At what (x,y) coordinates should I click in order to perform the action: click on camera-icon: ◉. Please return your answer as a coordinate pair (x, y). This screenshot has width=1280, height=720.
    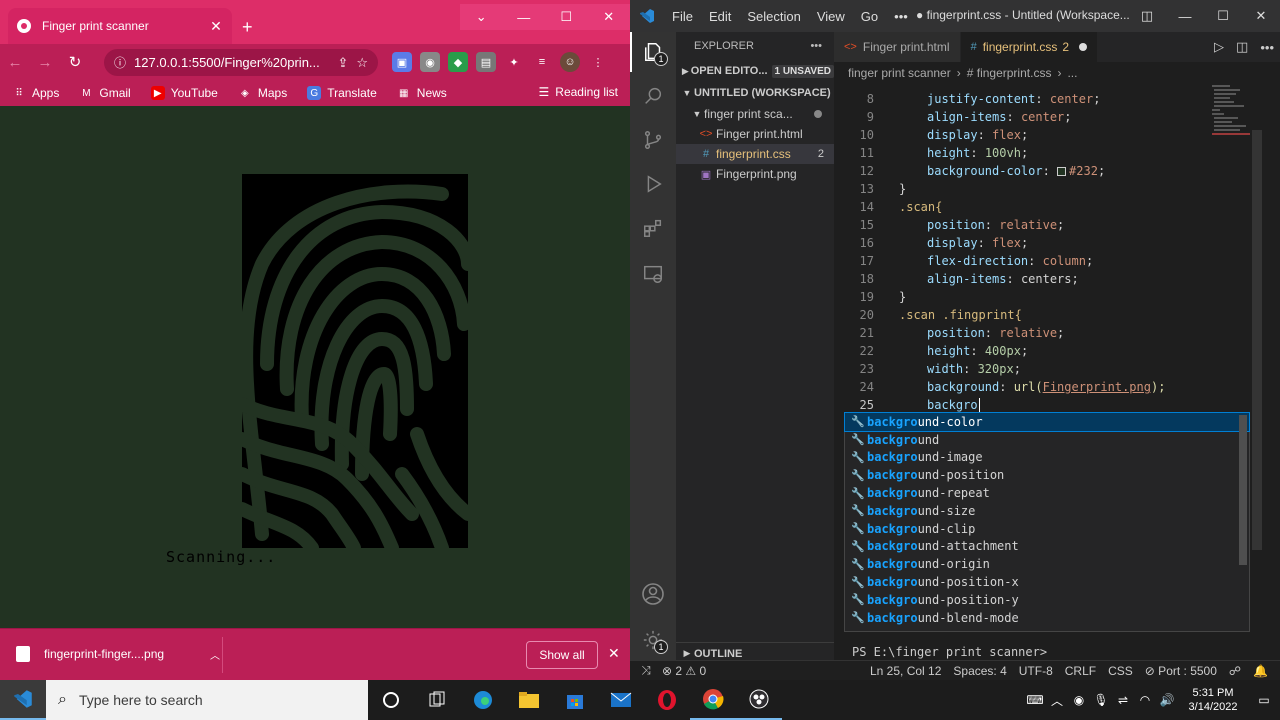
    Looking at the image, I should click on (1079, 700).